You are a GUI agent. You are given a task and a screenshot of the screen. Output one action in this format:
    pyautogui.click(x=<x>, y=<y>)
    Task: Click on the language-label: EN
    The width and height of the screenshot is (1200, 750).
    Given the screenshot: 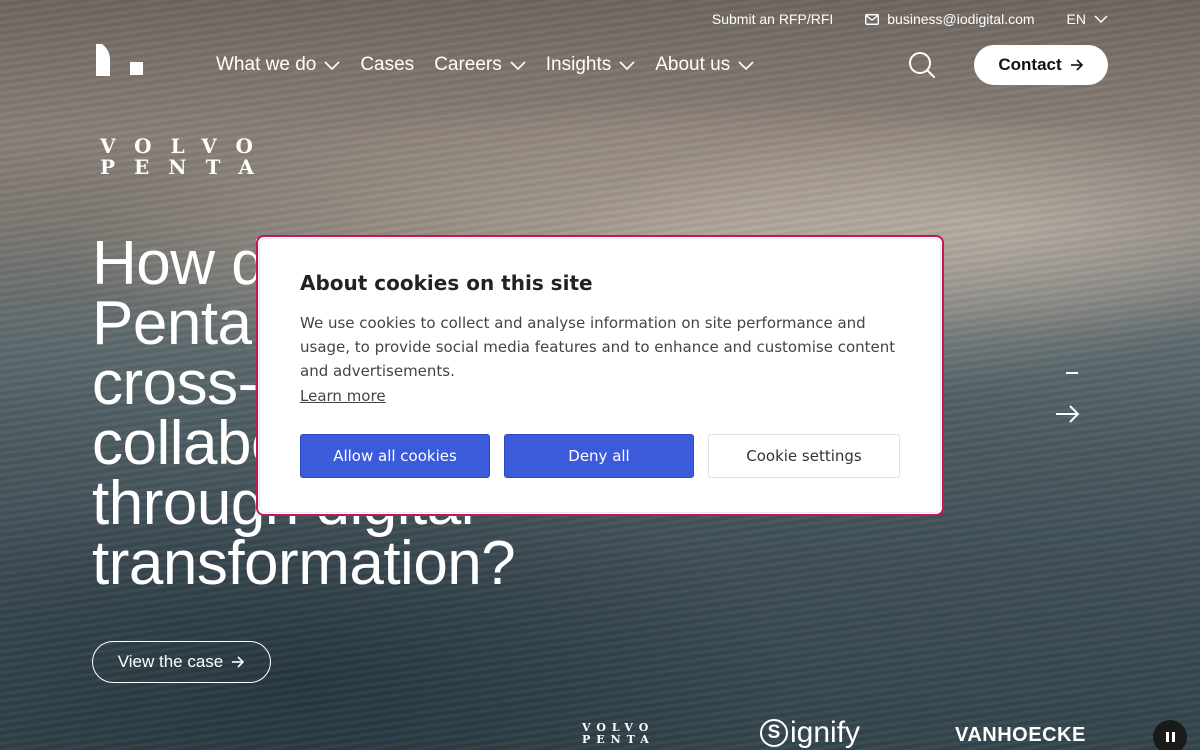 What is the action you would take?
    pyautogui.click(x=1076, y=19)
    